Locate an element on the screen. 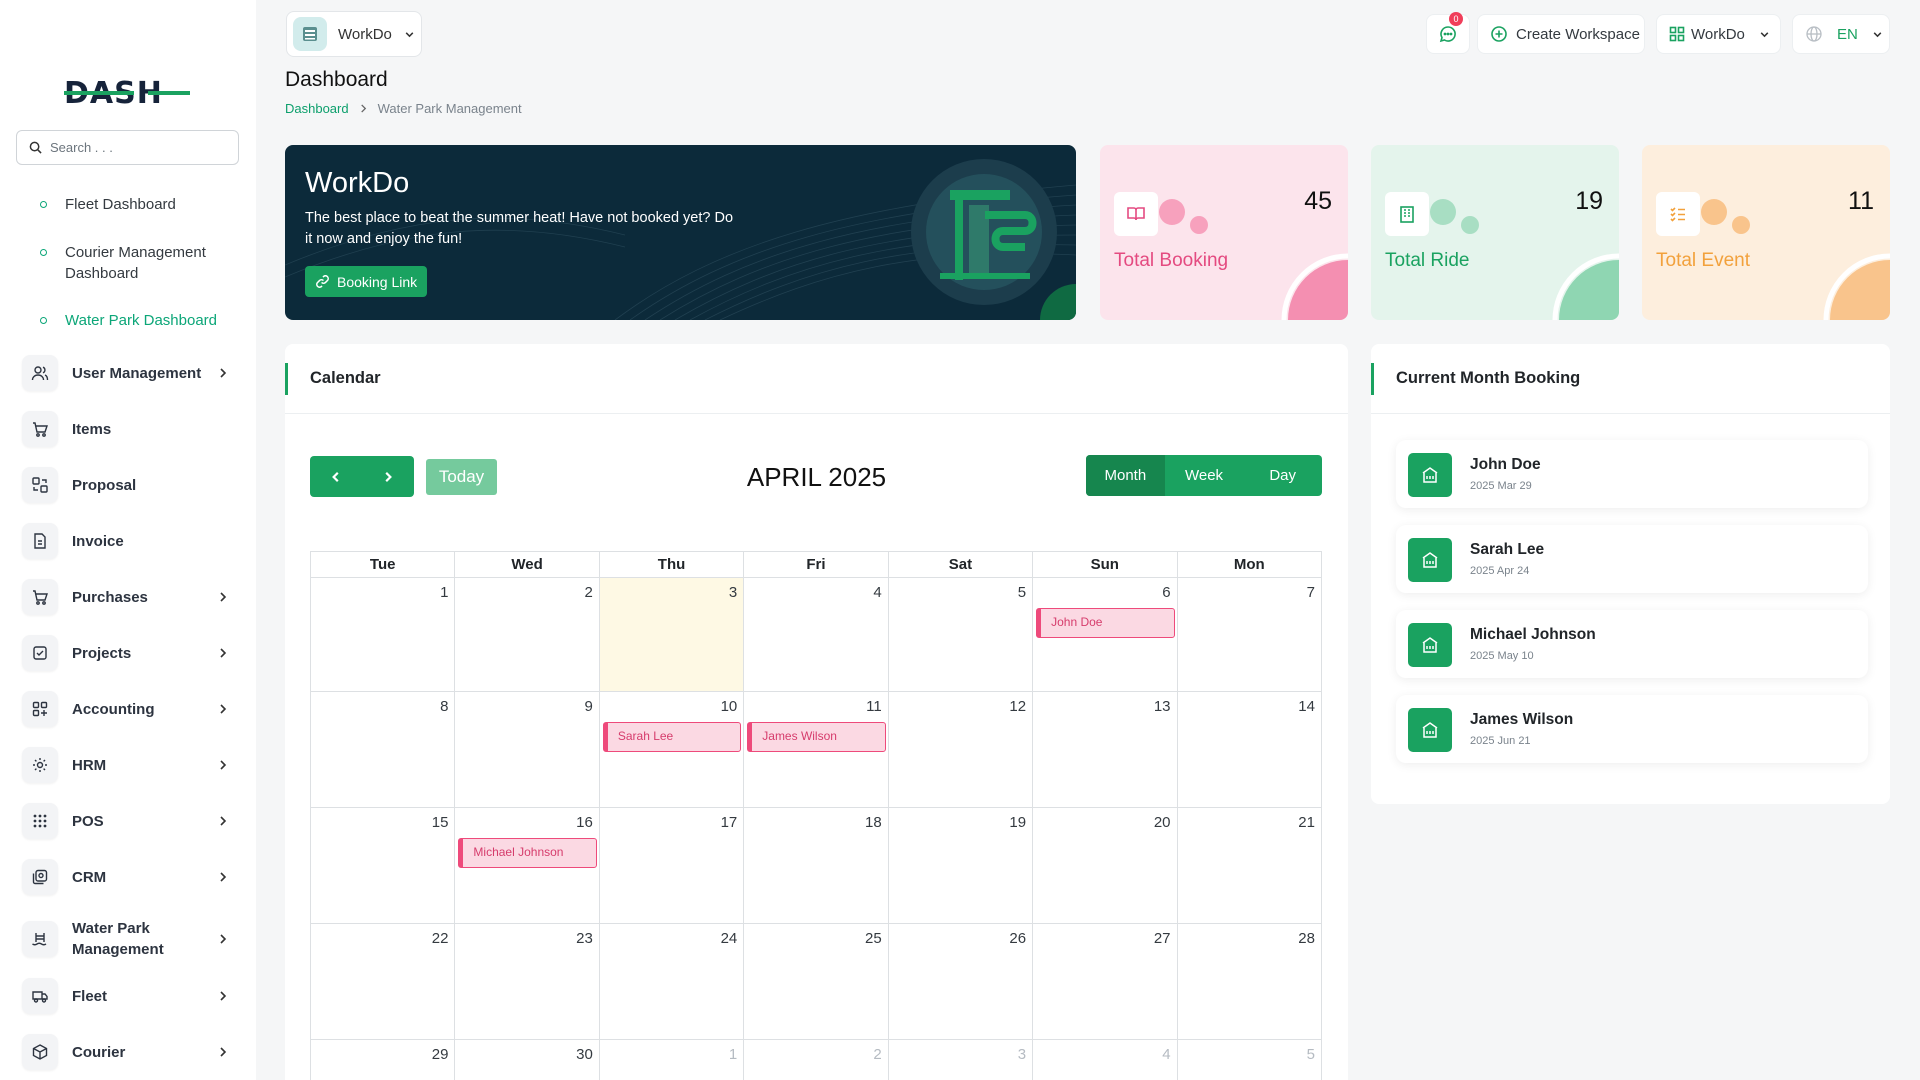  calendar-day-today: 3 is located at coordinates (672, 635).